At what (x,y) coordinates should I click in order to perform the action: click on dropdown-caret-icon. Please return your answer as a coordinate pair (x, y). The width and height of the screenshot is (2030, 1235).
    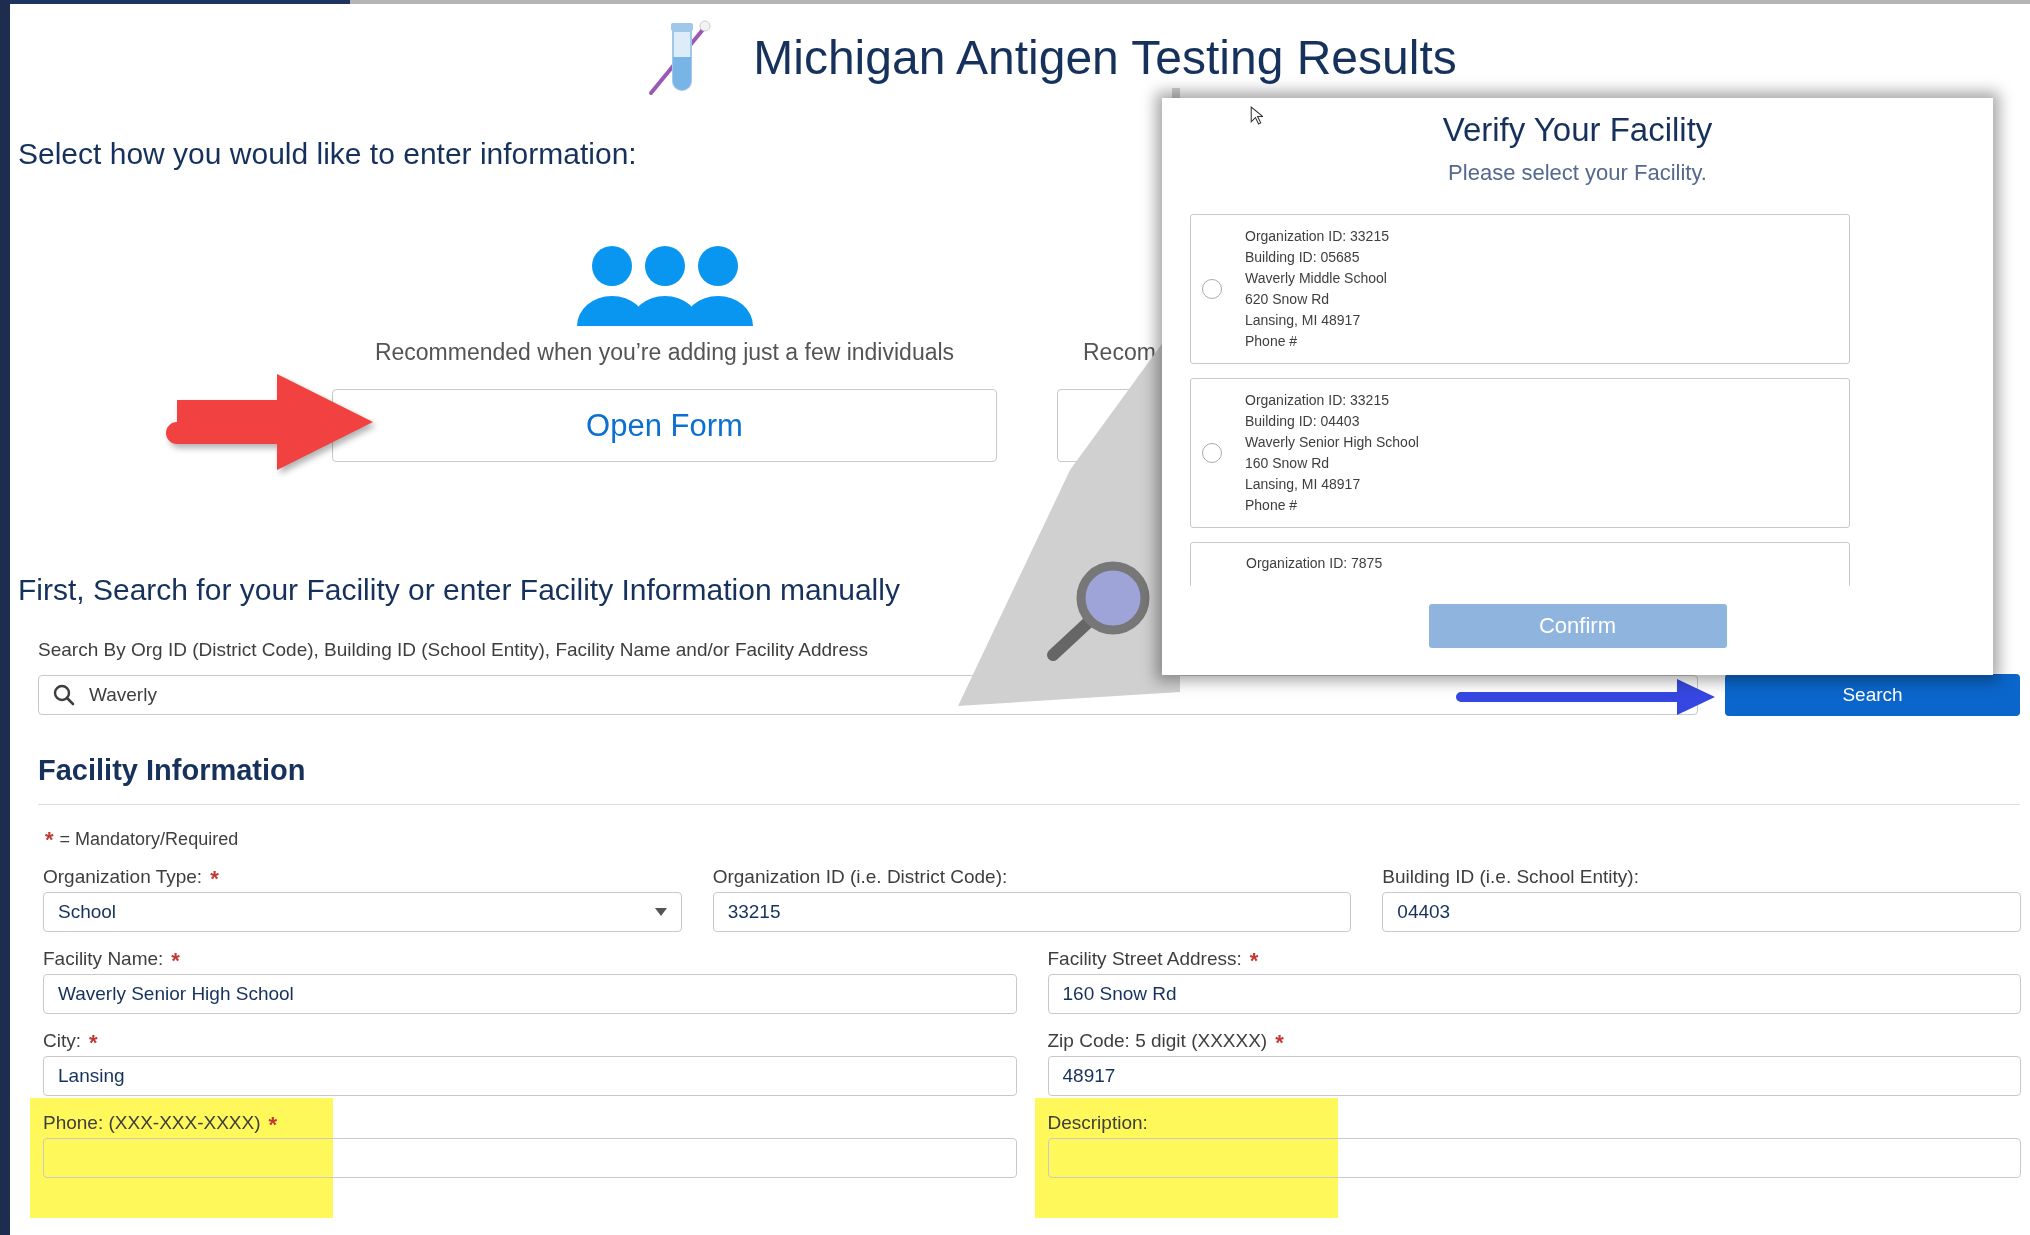
    Looking at the image, I should click on (660, 912).